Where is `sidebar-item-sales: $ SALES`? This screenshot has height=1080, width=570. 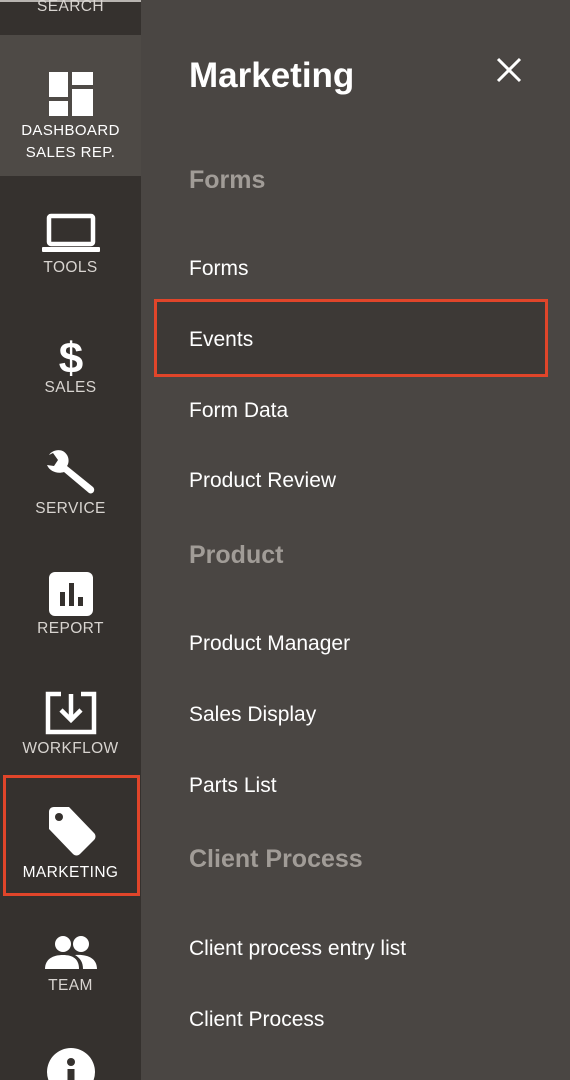 sidebar-item-sales: $ SALES is located at coordinates (70, 368).